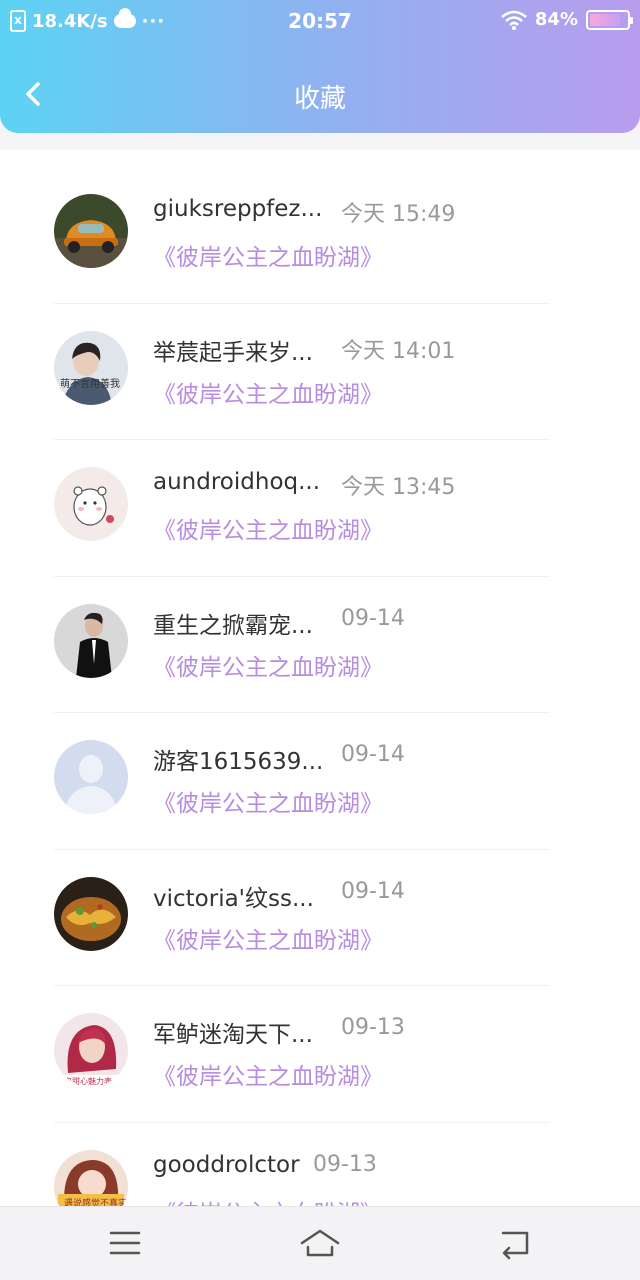 The image size is (640, 1280). I want to click on battery-percent: 84%, so click(556, 19).